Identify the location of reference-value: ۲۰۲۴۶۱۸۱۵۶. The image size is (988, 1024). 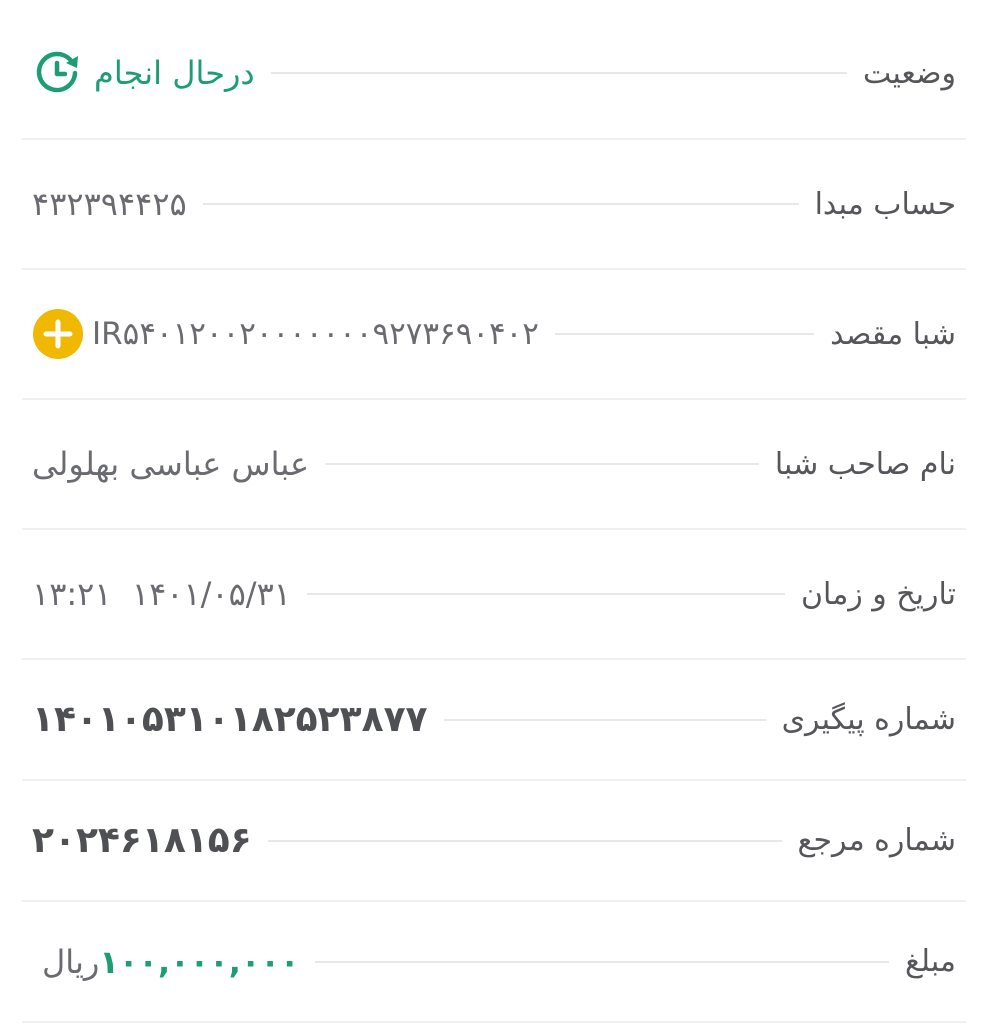
(142, 840).